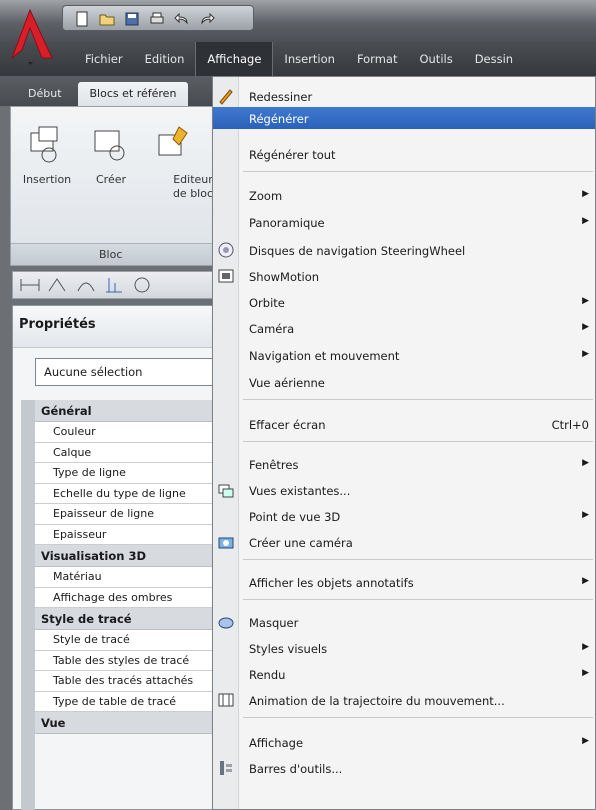 Image resolution: width=596 pixels, height=810 pixels. What do you see at coordinates (404, 516) in the screenshot?
I see `menu-point-de-vue-3d: Point de vue 3D ▶` at bounding box center [404, 516].